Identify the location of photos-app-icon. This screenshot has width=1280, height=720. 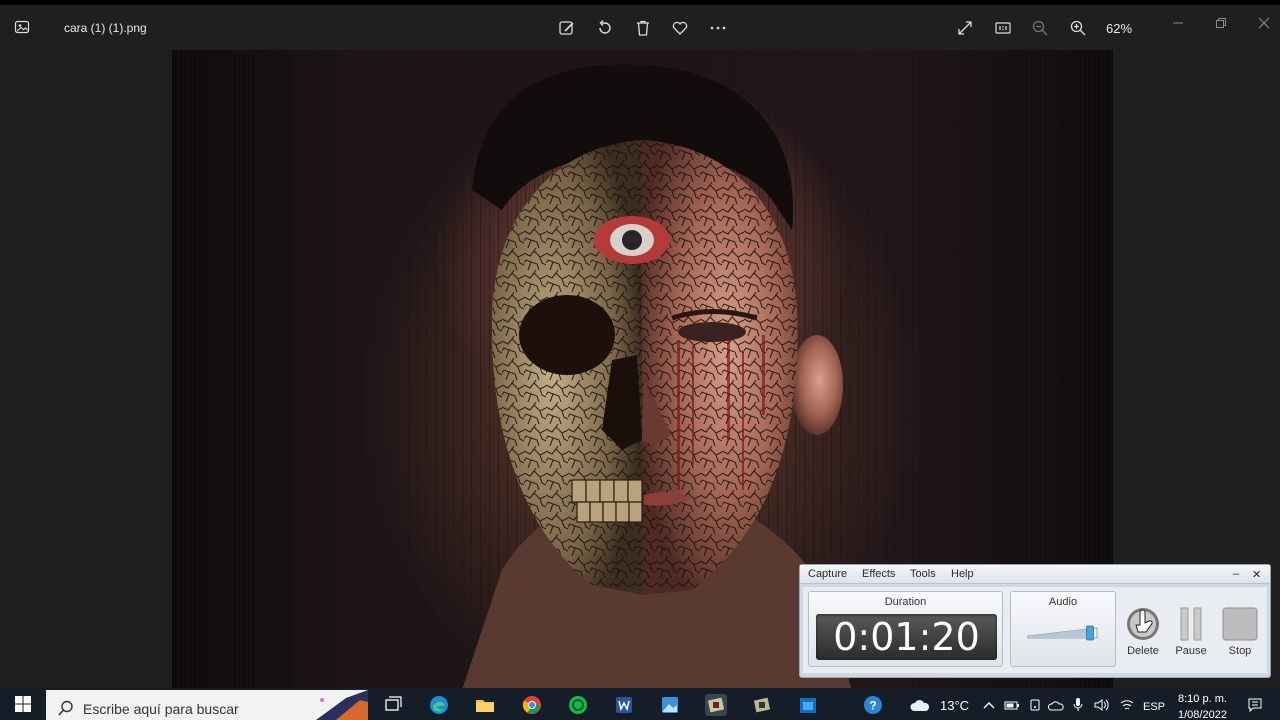
(22, 27).